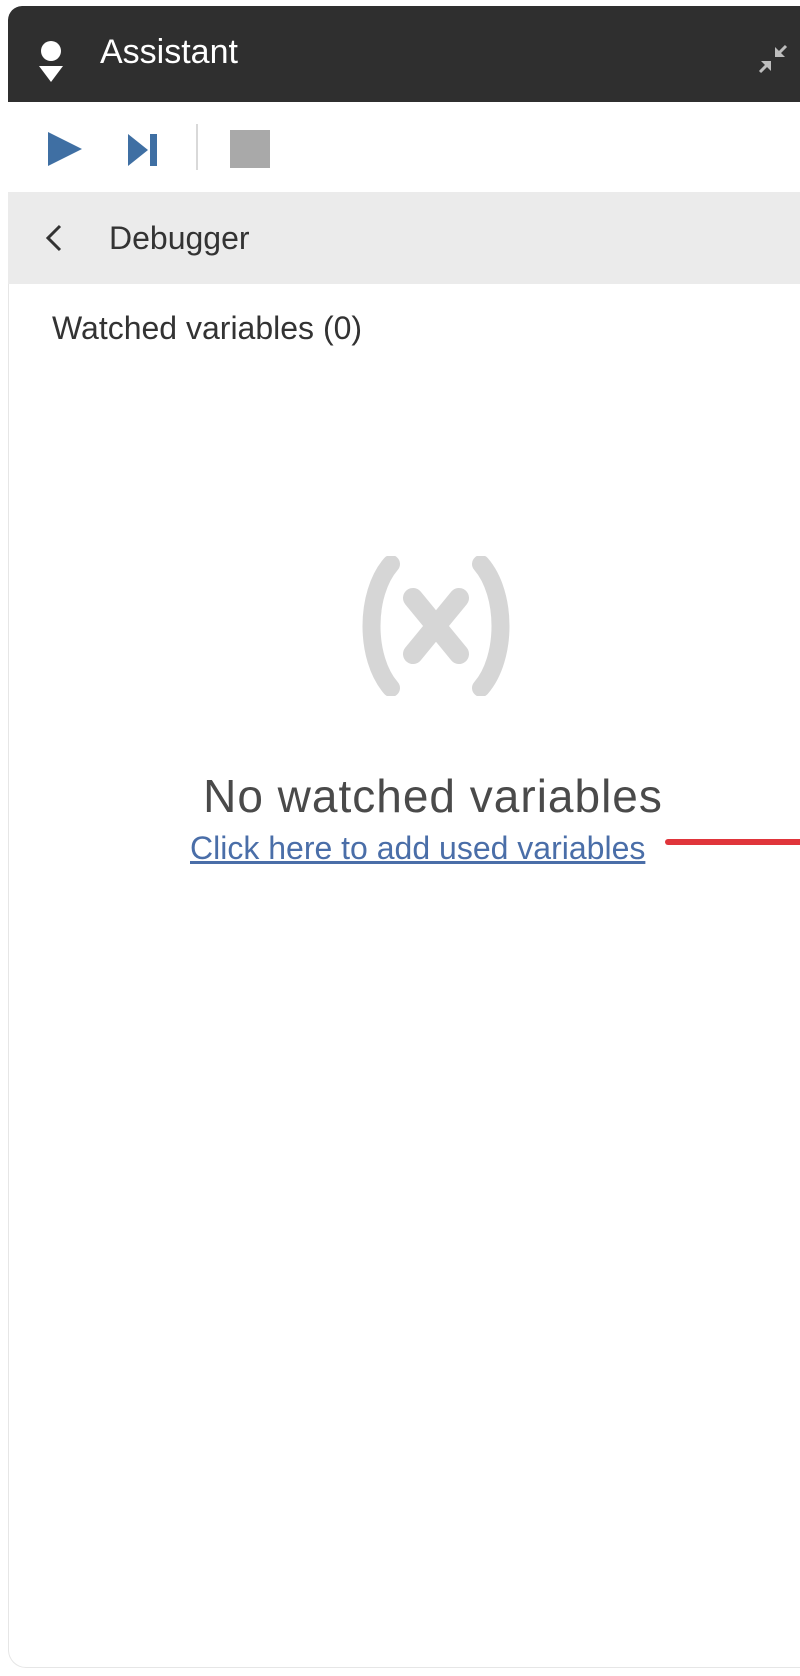 This screenshot has width=800, height=1676. What do you see at coordinates (404, 147) in the screenshot?
I see `debug-toolbar` at bounding box center [404, 147].